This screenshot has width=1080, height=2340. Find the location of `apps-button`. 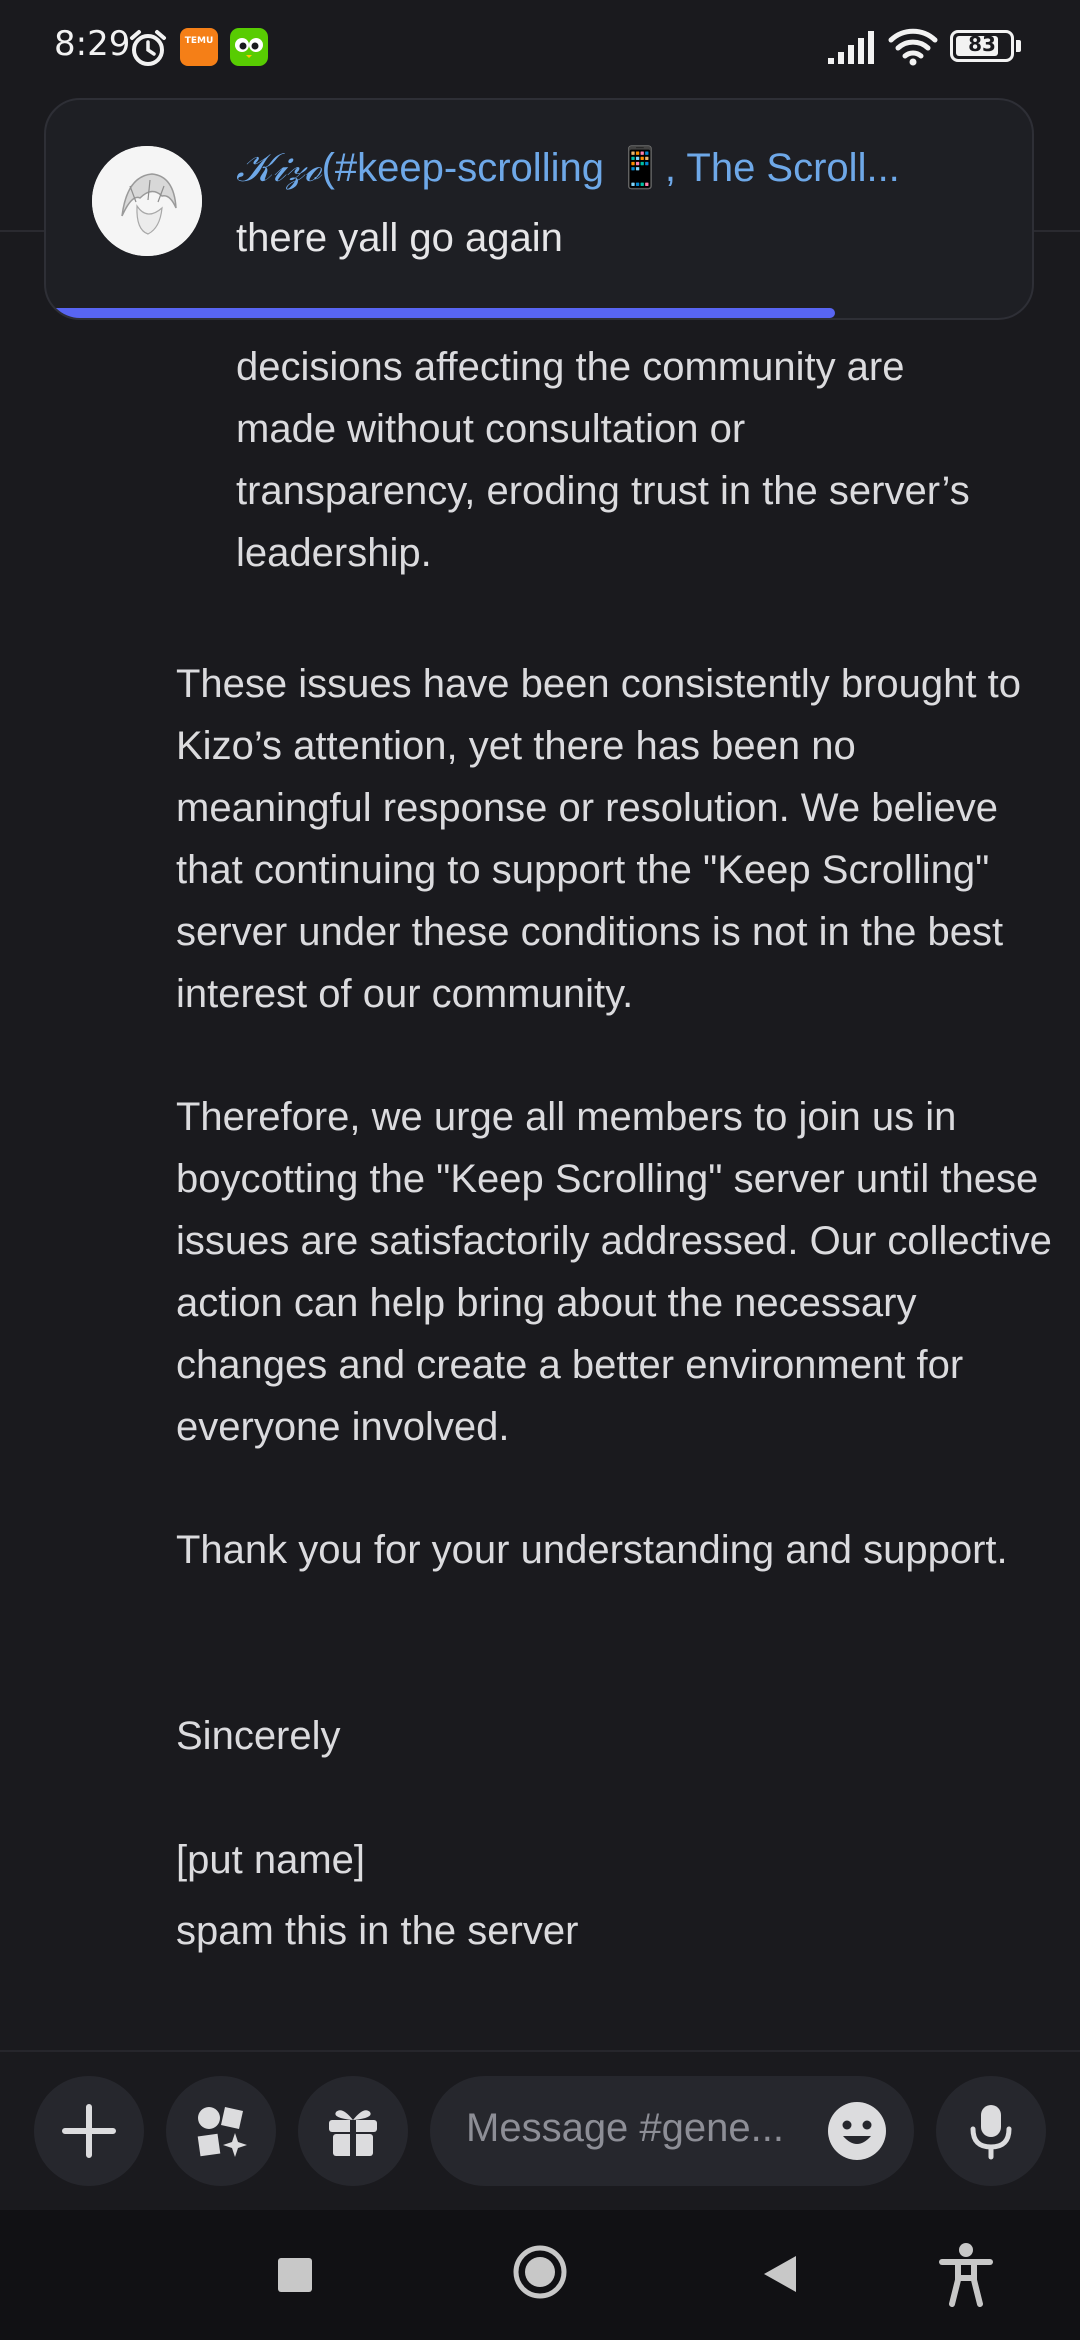

apps-button is located at coordinates (221, 2131).